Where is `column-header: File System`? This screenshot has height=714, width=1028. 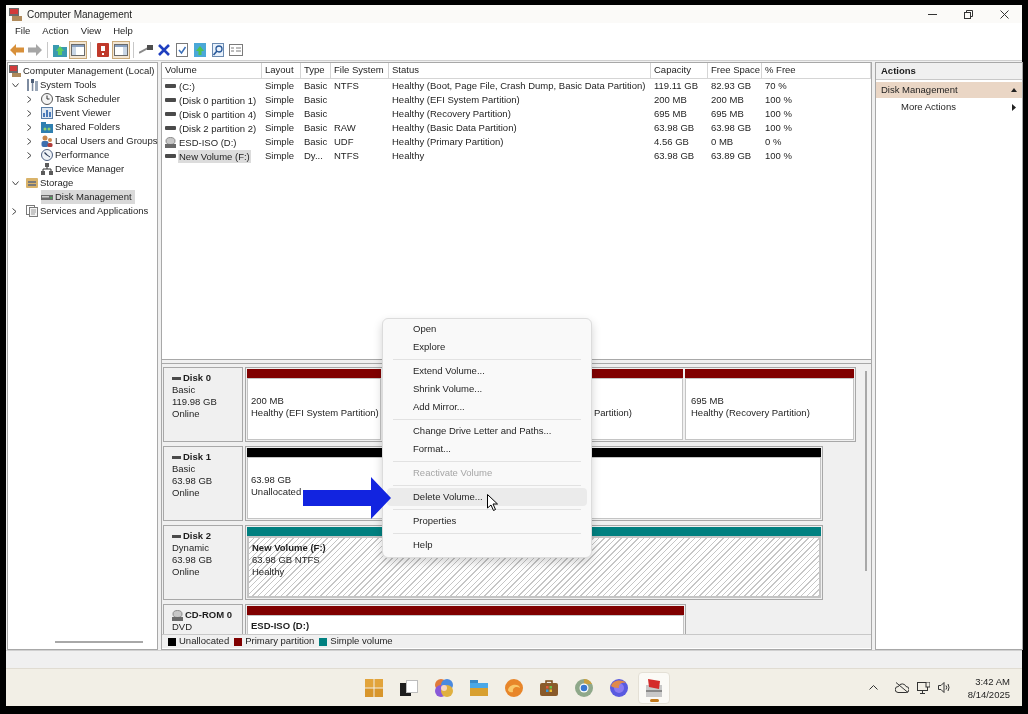 column-header: File System is located at coordinates (360, 70).